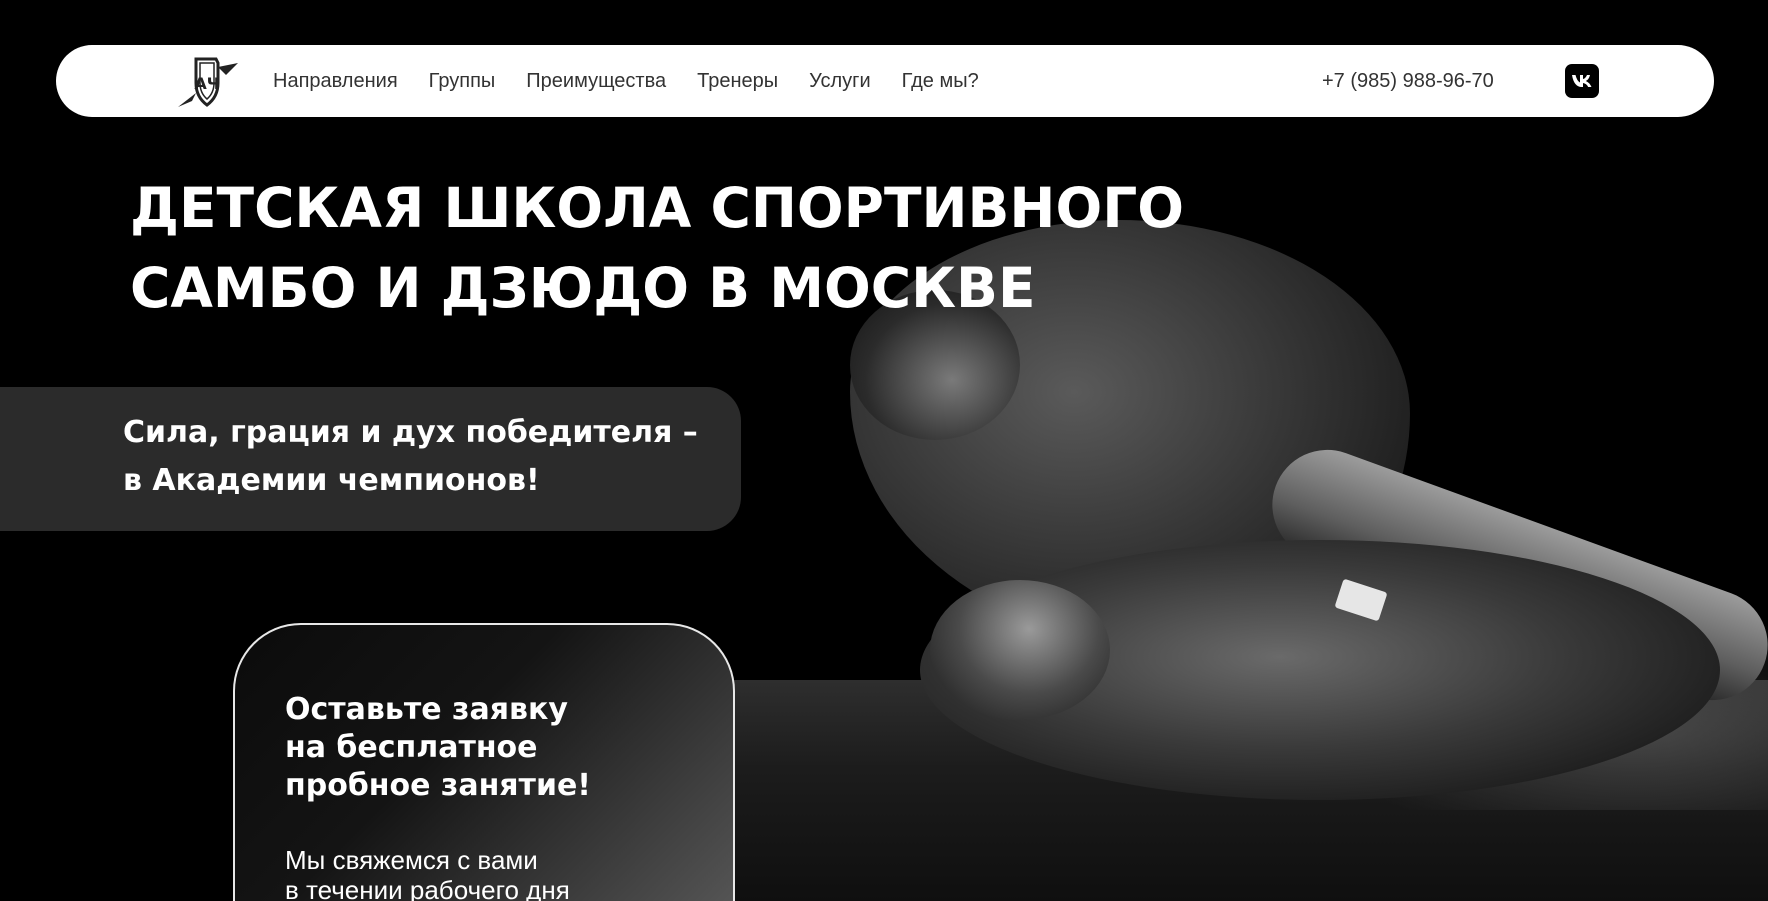  What do you see at coordinates (1020, 650) in the screenshot?
I see `bottom-wrestler-head` at bounding box center [1020, 650].